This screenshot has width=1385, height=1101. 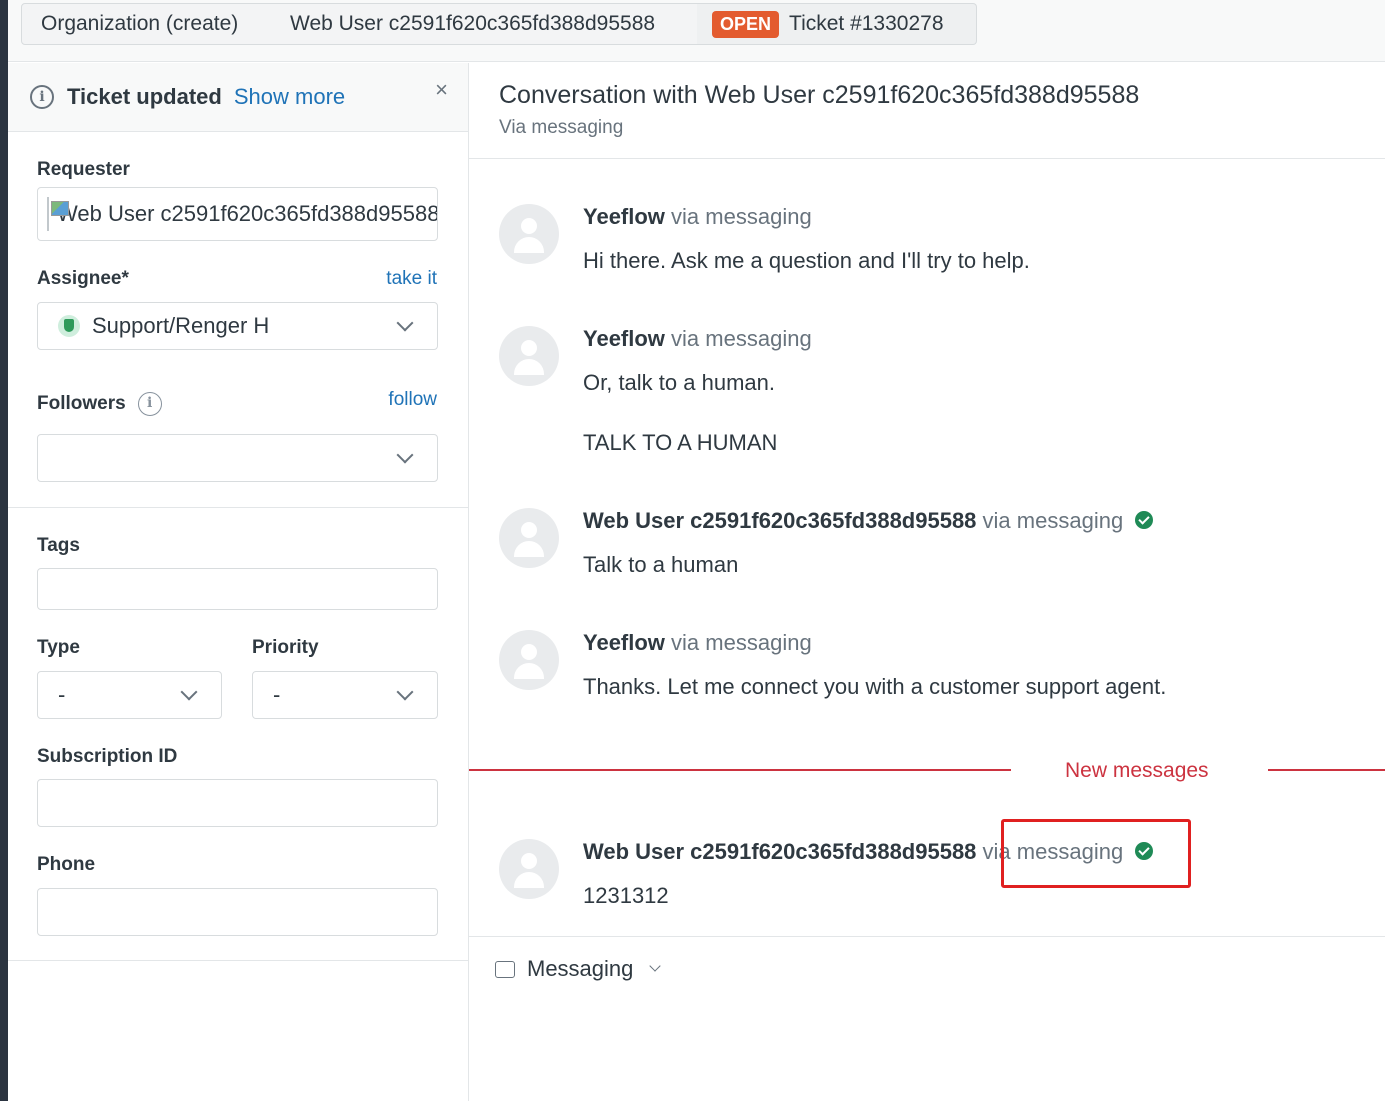 What do you see at coordinates (4, 550) in the screenshot?
I see `app-left-rail` at bounding box center [4, 550].